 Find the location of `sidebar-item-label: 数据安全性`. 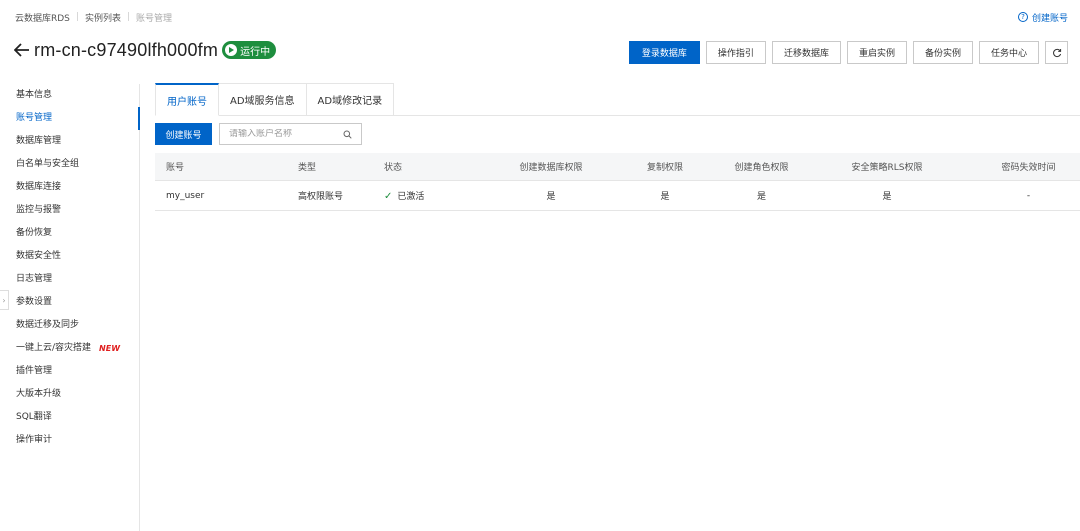

sidebar-item-label: 数据安全性 is located at coordinates (39, 256).